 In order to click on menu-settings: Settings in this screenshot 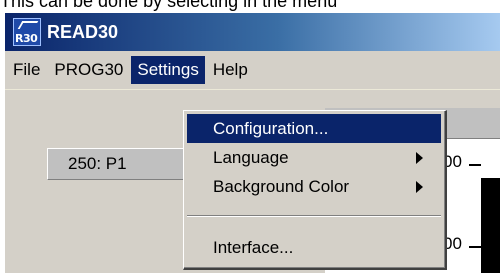, I will do `click(168, 70)`.